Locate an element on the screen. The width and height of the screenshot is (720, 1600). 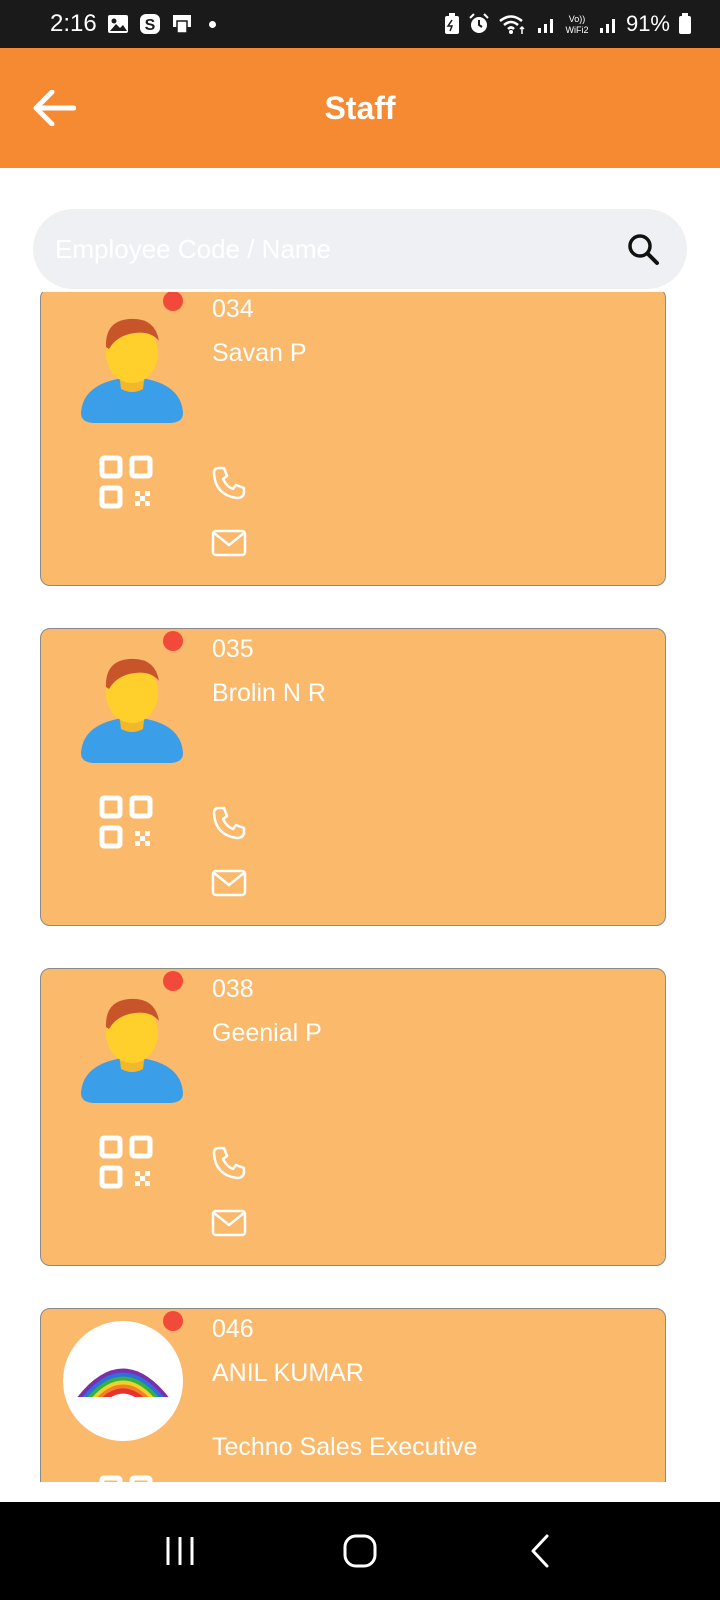
recents-icon is located at coordinates (180, 1551).